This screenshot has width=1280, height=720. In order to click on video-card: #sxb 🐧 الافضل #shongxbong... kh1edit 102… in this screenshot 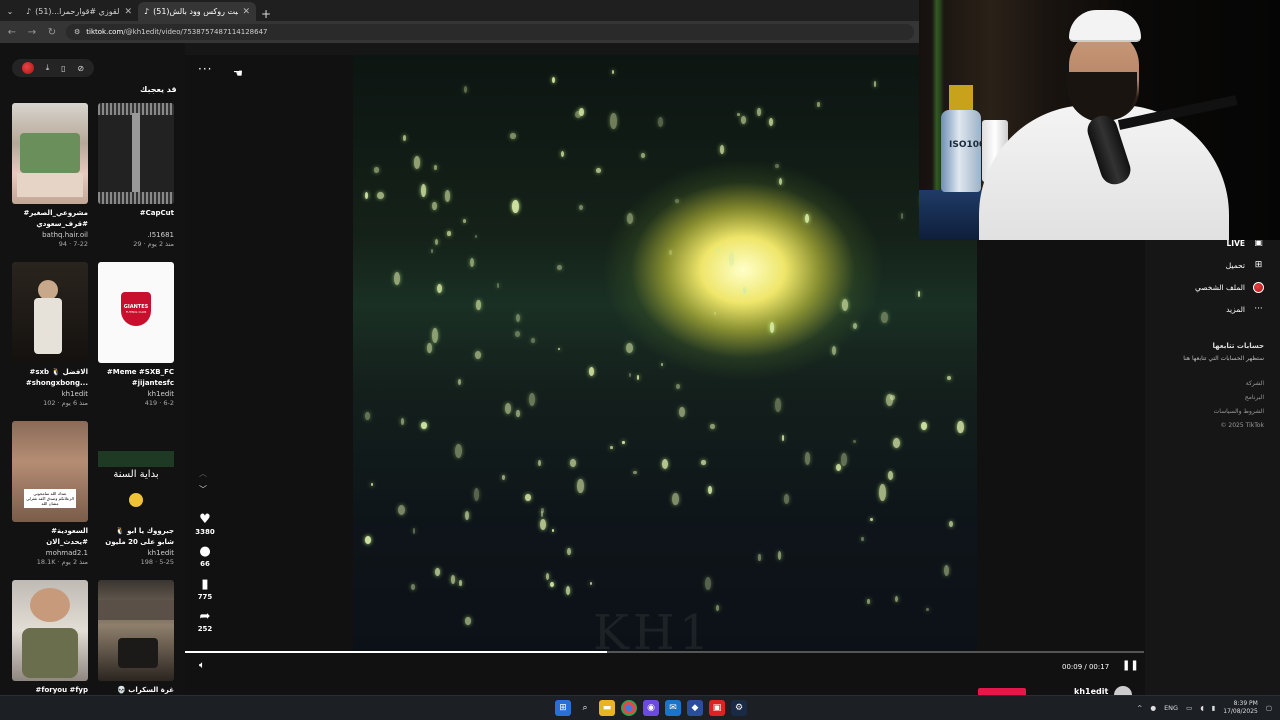, I will do `click(50, 334)`.